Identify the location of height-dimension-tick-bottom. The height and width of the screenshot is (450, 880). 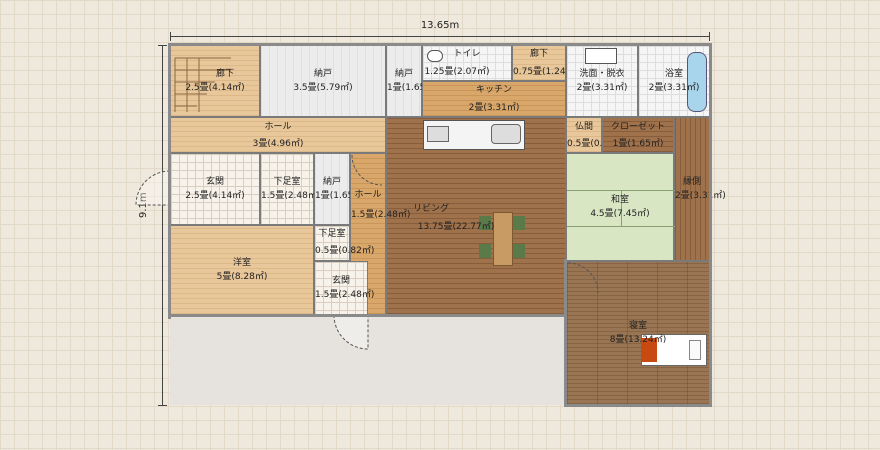
(162, 405).